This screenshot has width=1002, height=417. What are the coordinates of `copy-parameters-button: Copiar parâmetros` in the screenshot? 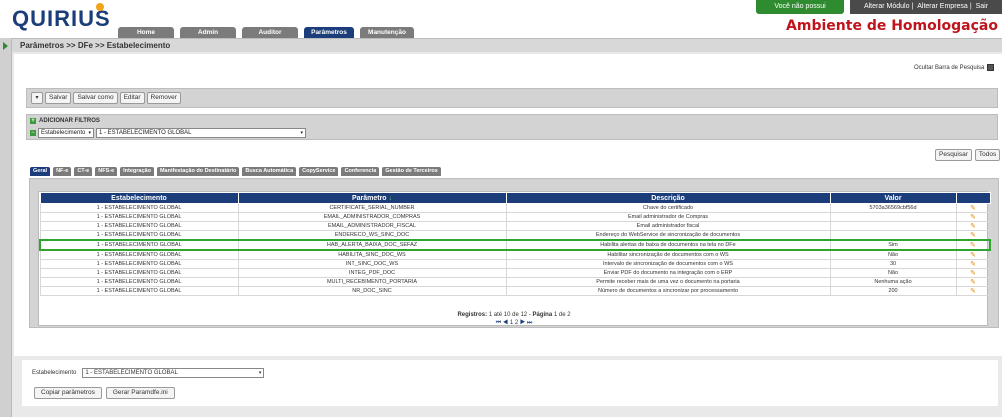 It's located at (68, 393).